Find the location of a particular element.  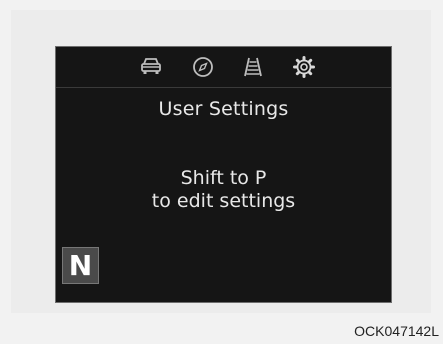

screen-title: User Settings is located at coordinates (223, 109).